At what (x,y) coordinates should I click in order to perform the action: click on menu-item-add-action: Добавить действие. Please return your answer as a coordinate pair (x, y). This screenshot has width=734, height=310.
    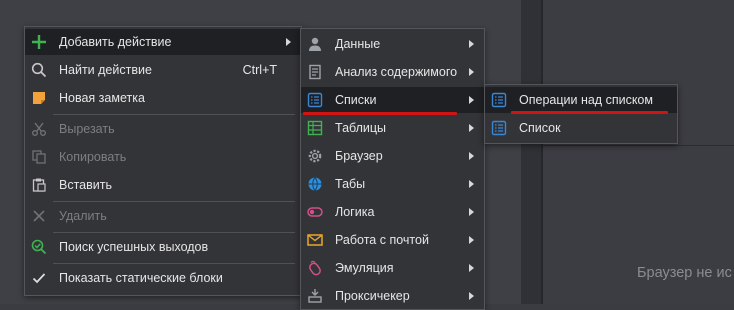
    Looking at the image, I should click on (163, 42).